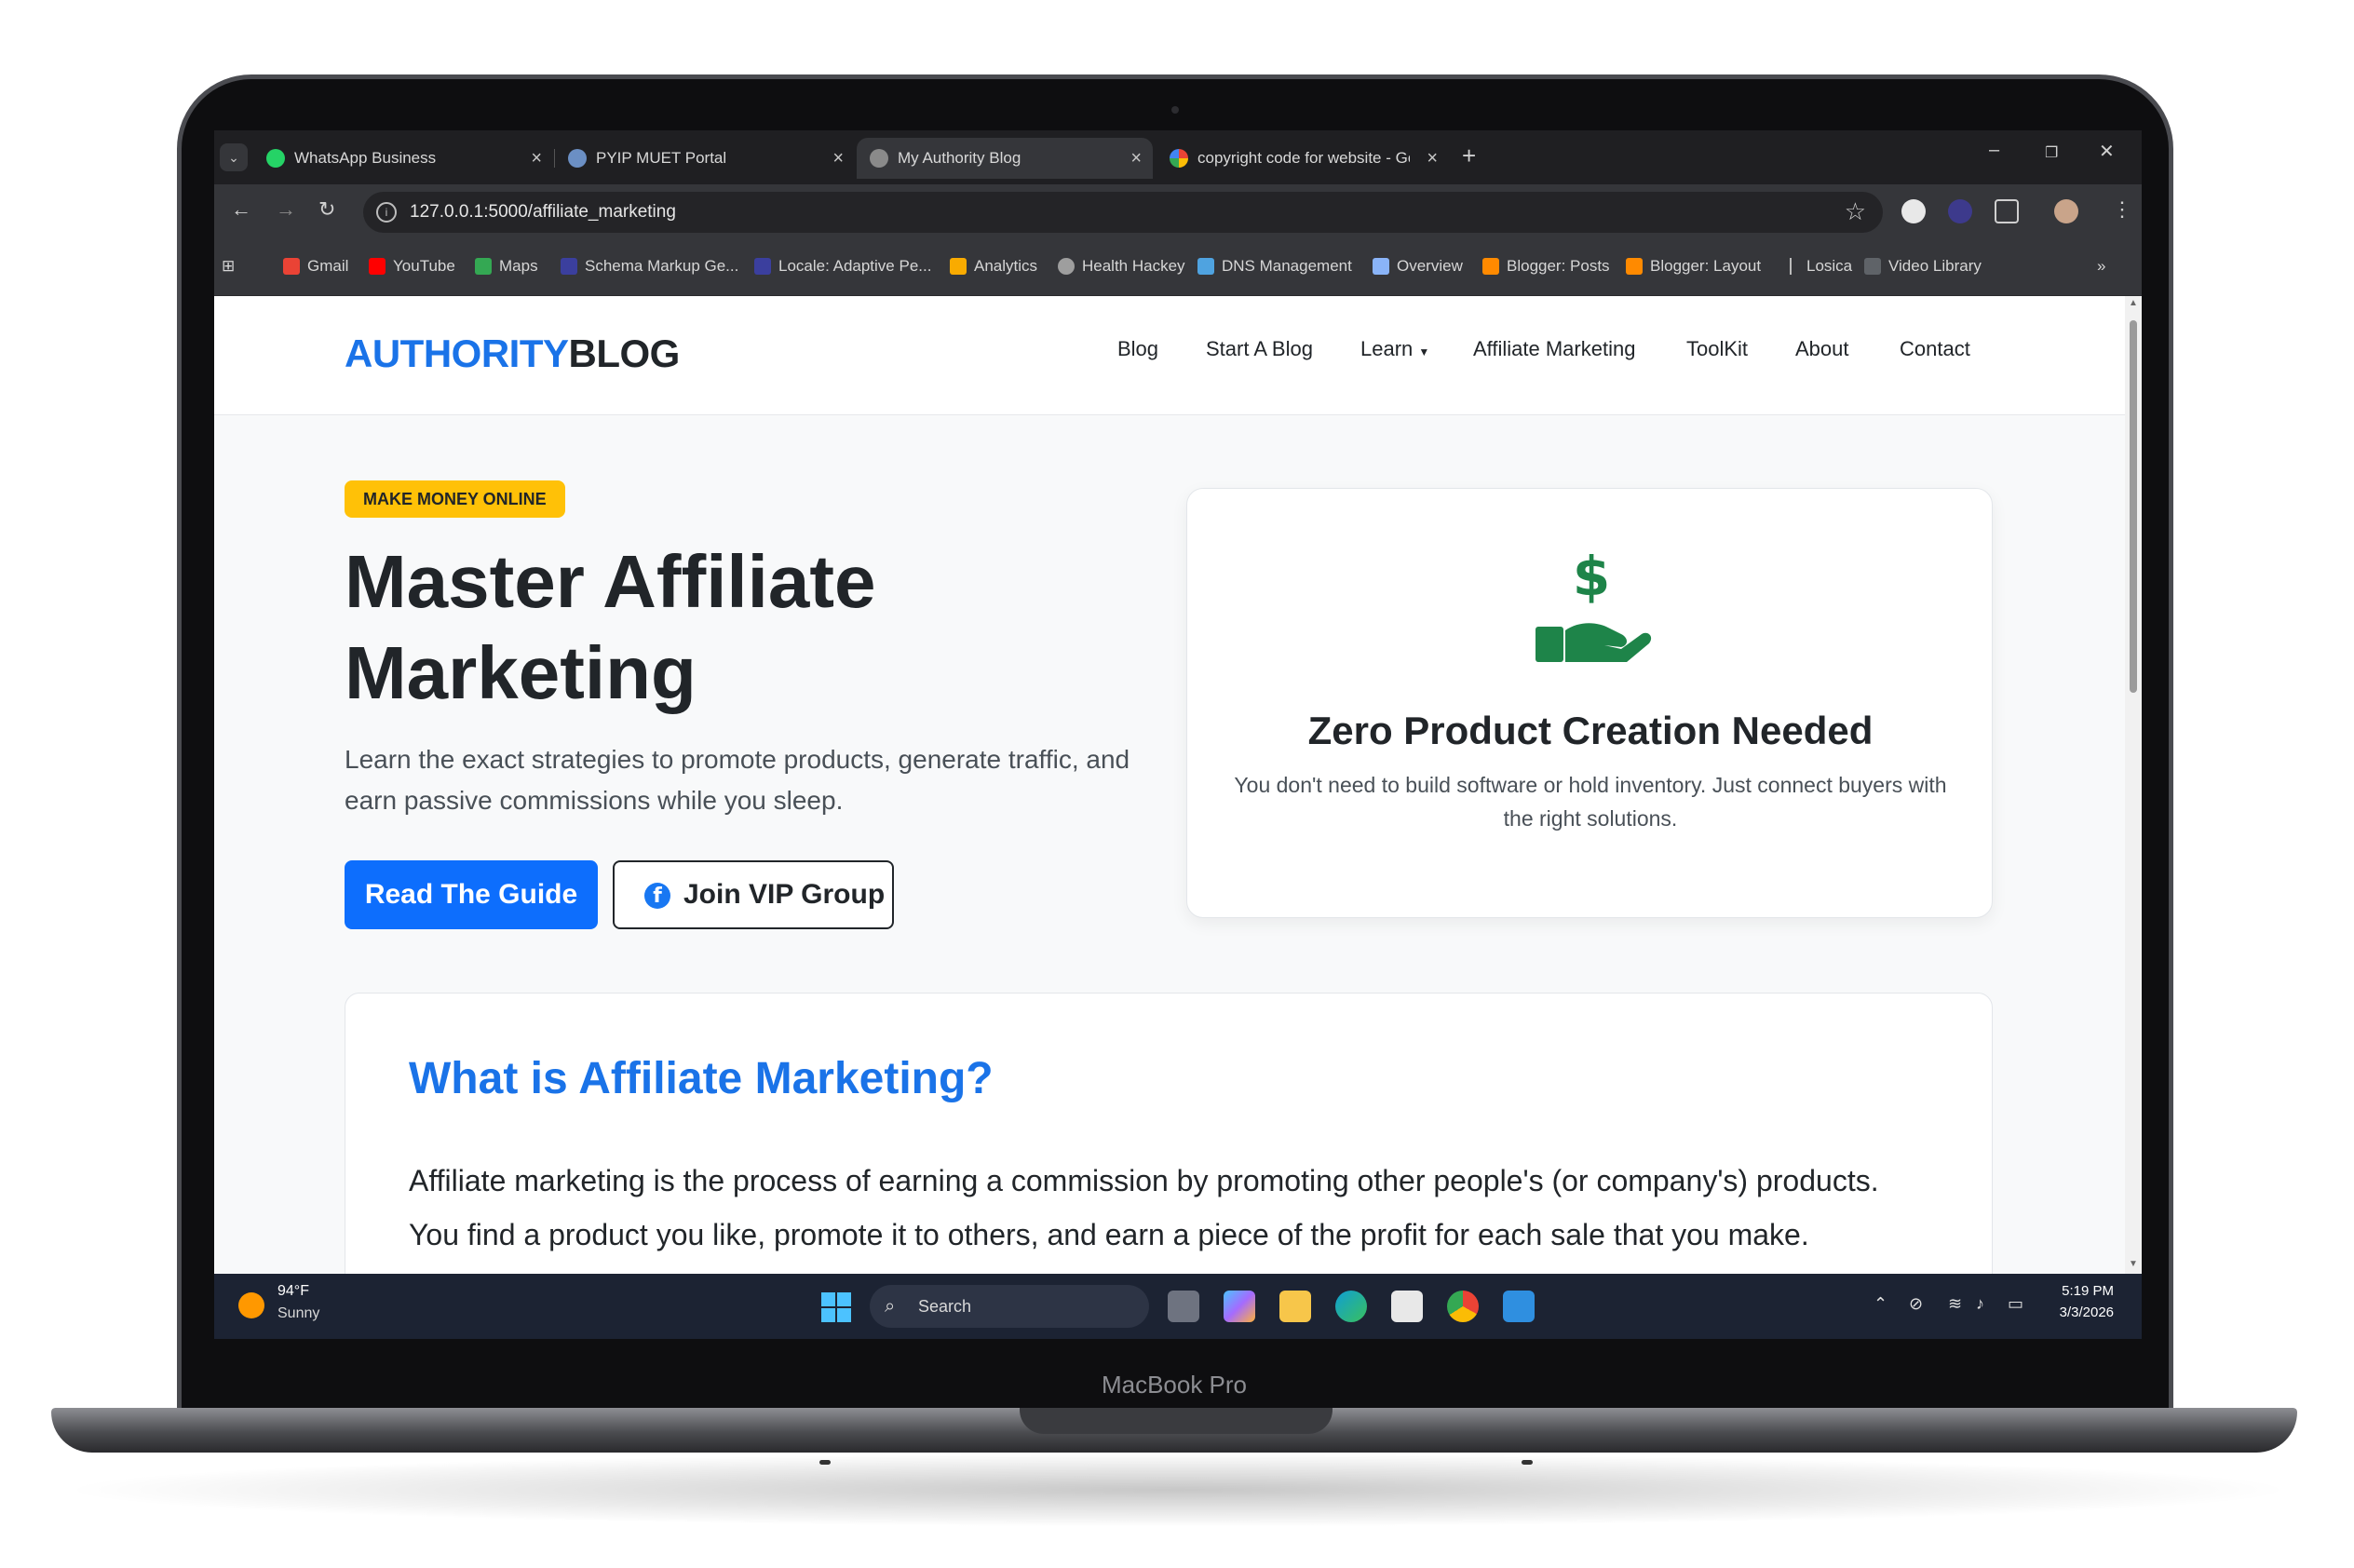 The width and height of the screenshot is (2354, 1568). I want to click on chrome-icon, so click(1463, 1306).